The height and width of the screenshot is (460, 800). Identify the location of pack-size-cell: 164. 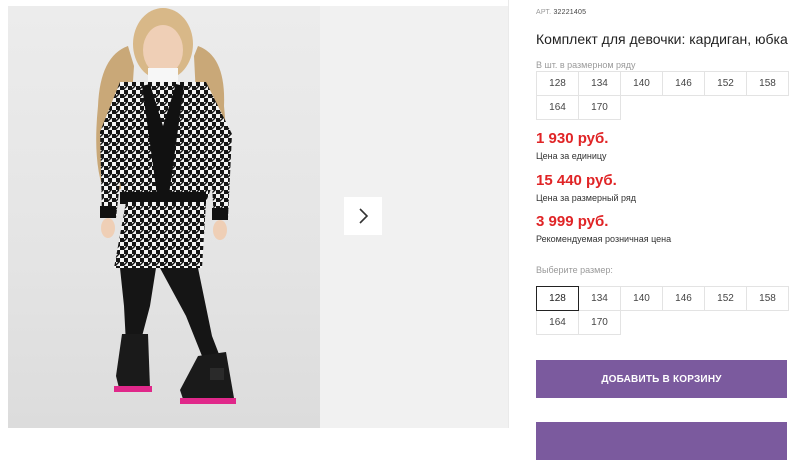
(557, 107).